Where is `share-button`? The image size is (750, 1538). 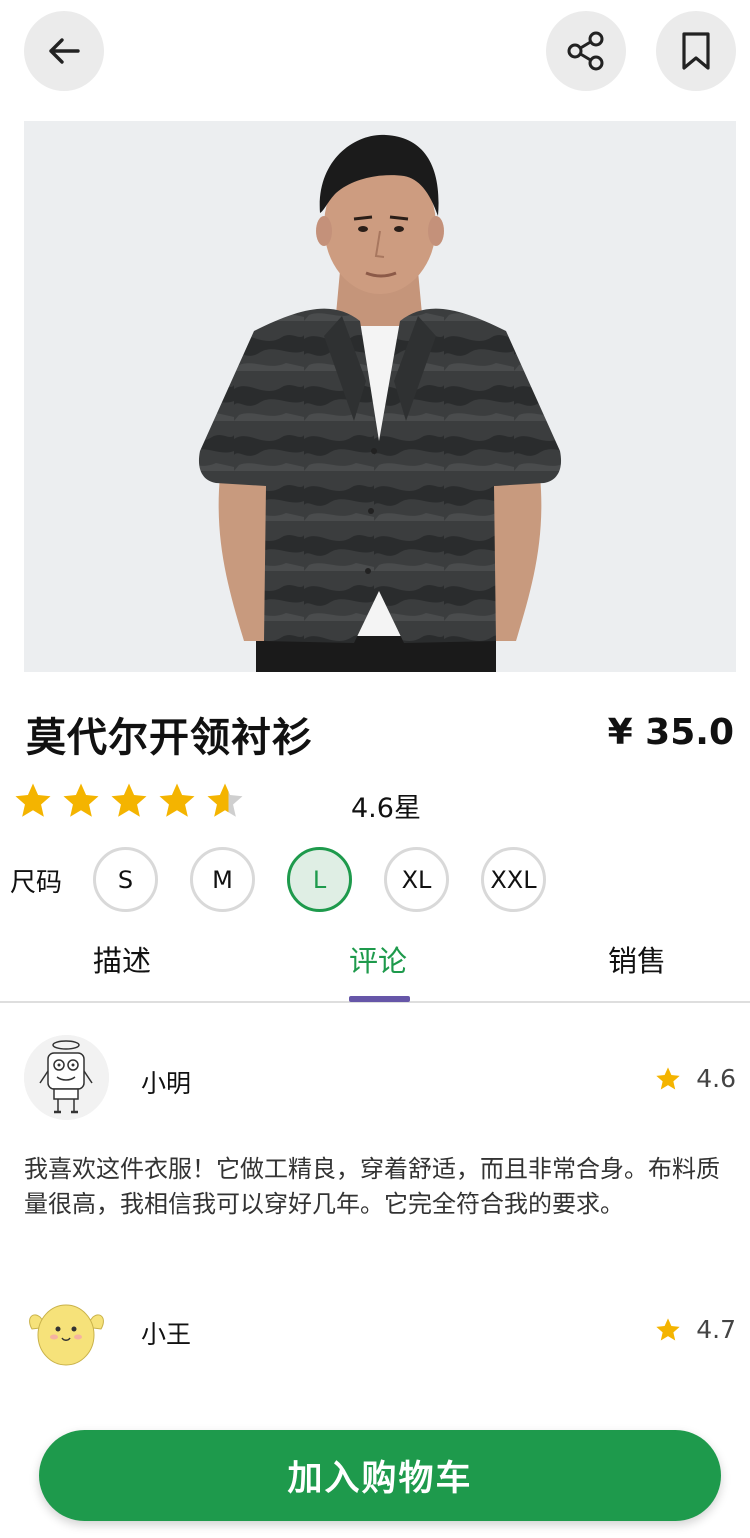 share-button is located at coordinates (586, 51).